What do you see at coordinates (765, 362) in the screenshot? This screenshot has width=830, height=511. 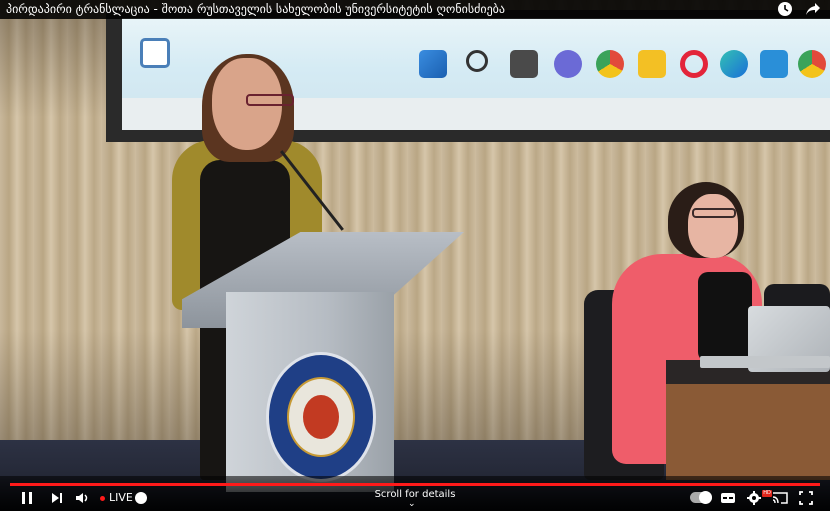 I see `laptop-base` at bounding box center [765, 362].